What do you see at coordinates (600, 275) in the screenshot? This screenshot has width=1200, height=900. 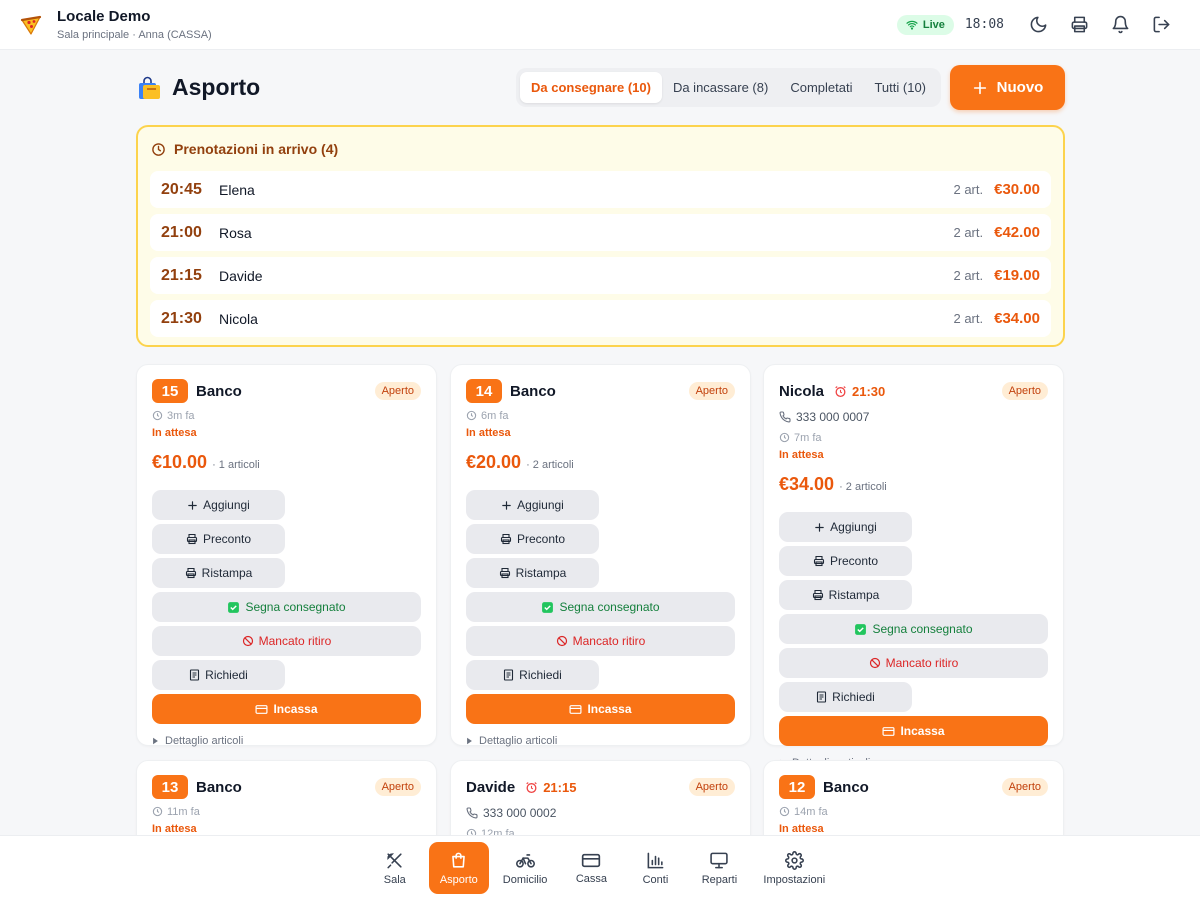 I see `reservation-row: 21:15 Davide 2 art. €19.00` at bounding box center [600, 275].